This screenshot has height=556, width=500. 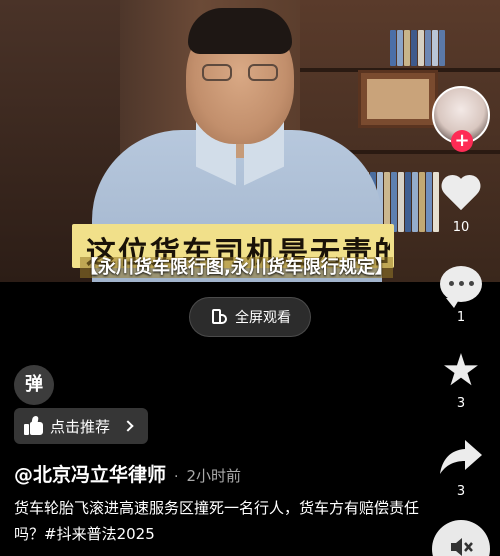 I want to click on heart-icon, so click(x=461, y=196).